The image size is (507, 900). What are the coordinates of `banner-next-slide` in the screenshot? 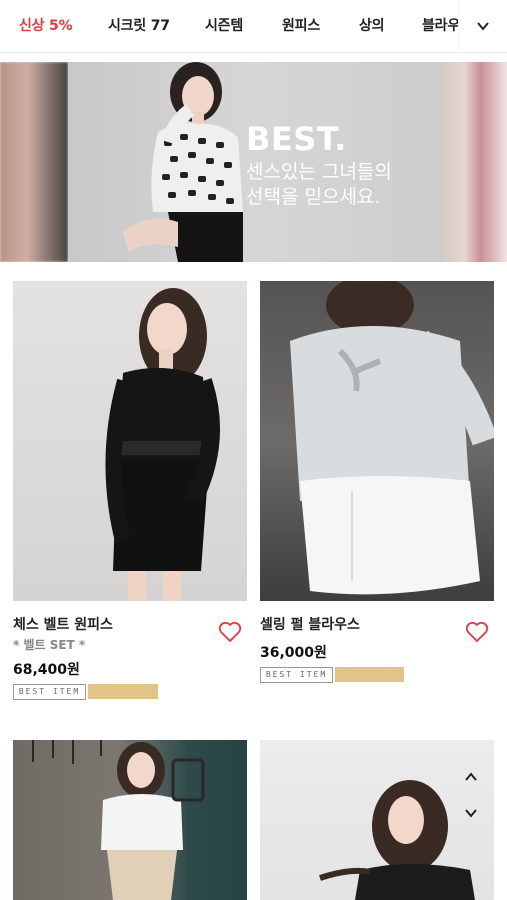 It's located at (474, 162).